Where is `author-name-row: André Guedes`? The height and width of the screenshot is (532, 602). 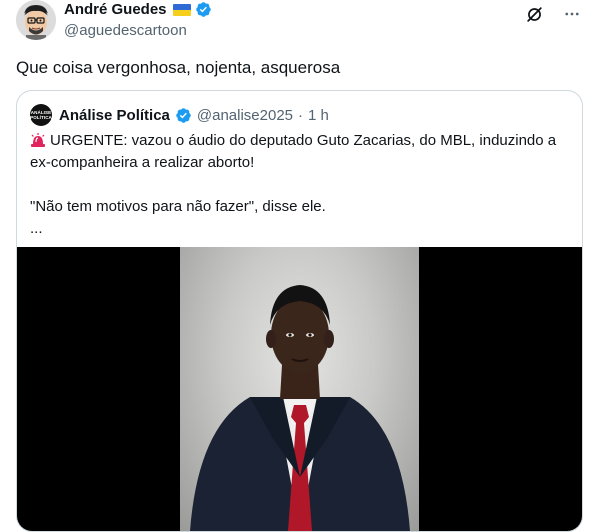
author-name-row: André Guedes is located at coordinates (138, 9).